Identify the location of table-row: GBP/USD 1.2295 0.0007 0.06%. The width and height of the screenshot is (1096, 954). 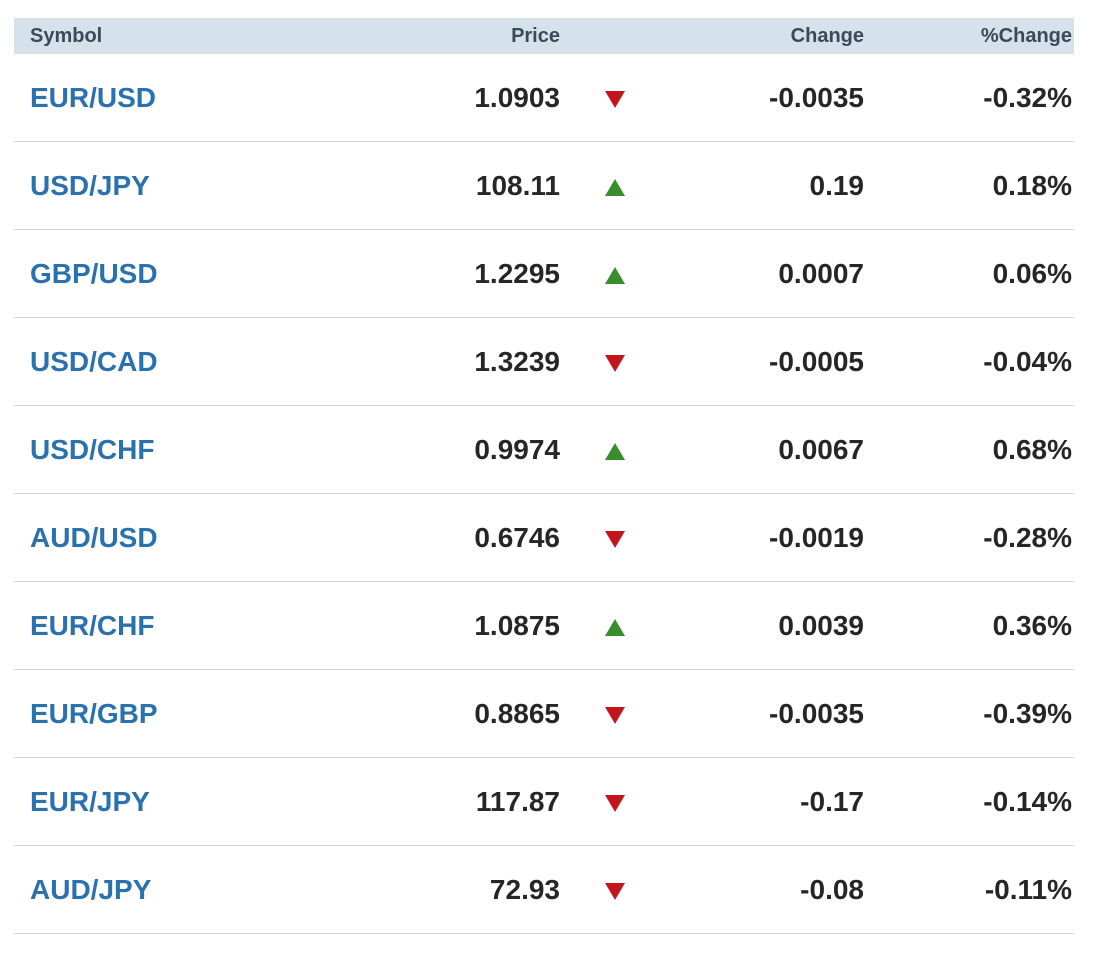
(544, 274).